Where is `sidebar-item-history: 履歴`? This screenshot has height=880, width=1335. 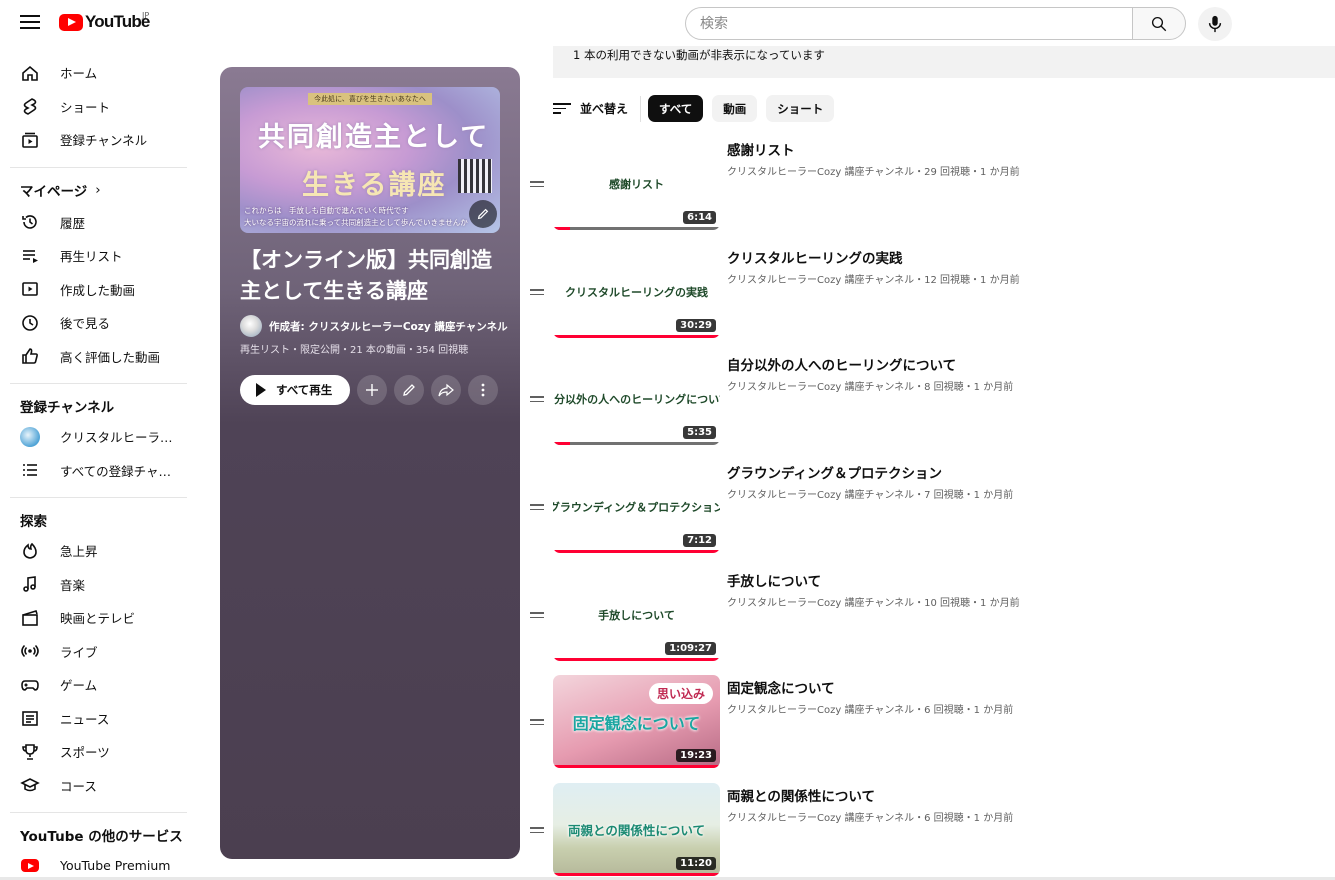 sidebar-item-history: 履歴 is located at coordinates (100, 223).